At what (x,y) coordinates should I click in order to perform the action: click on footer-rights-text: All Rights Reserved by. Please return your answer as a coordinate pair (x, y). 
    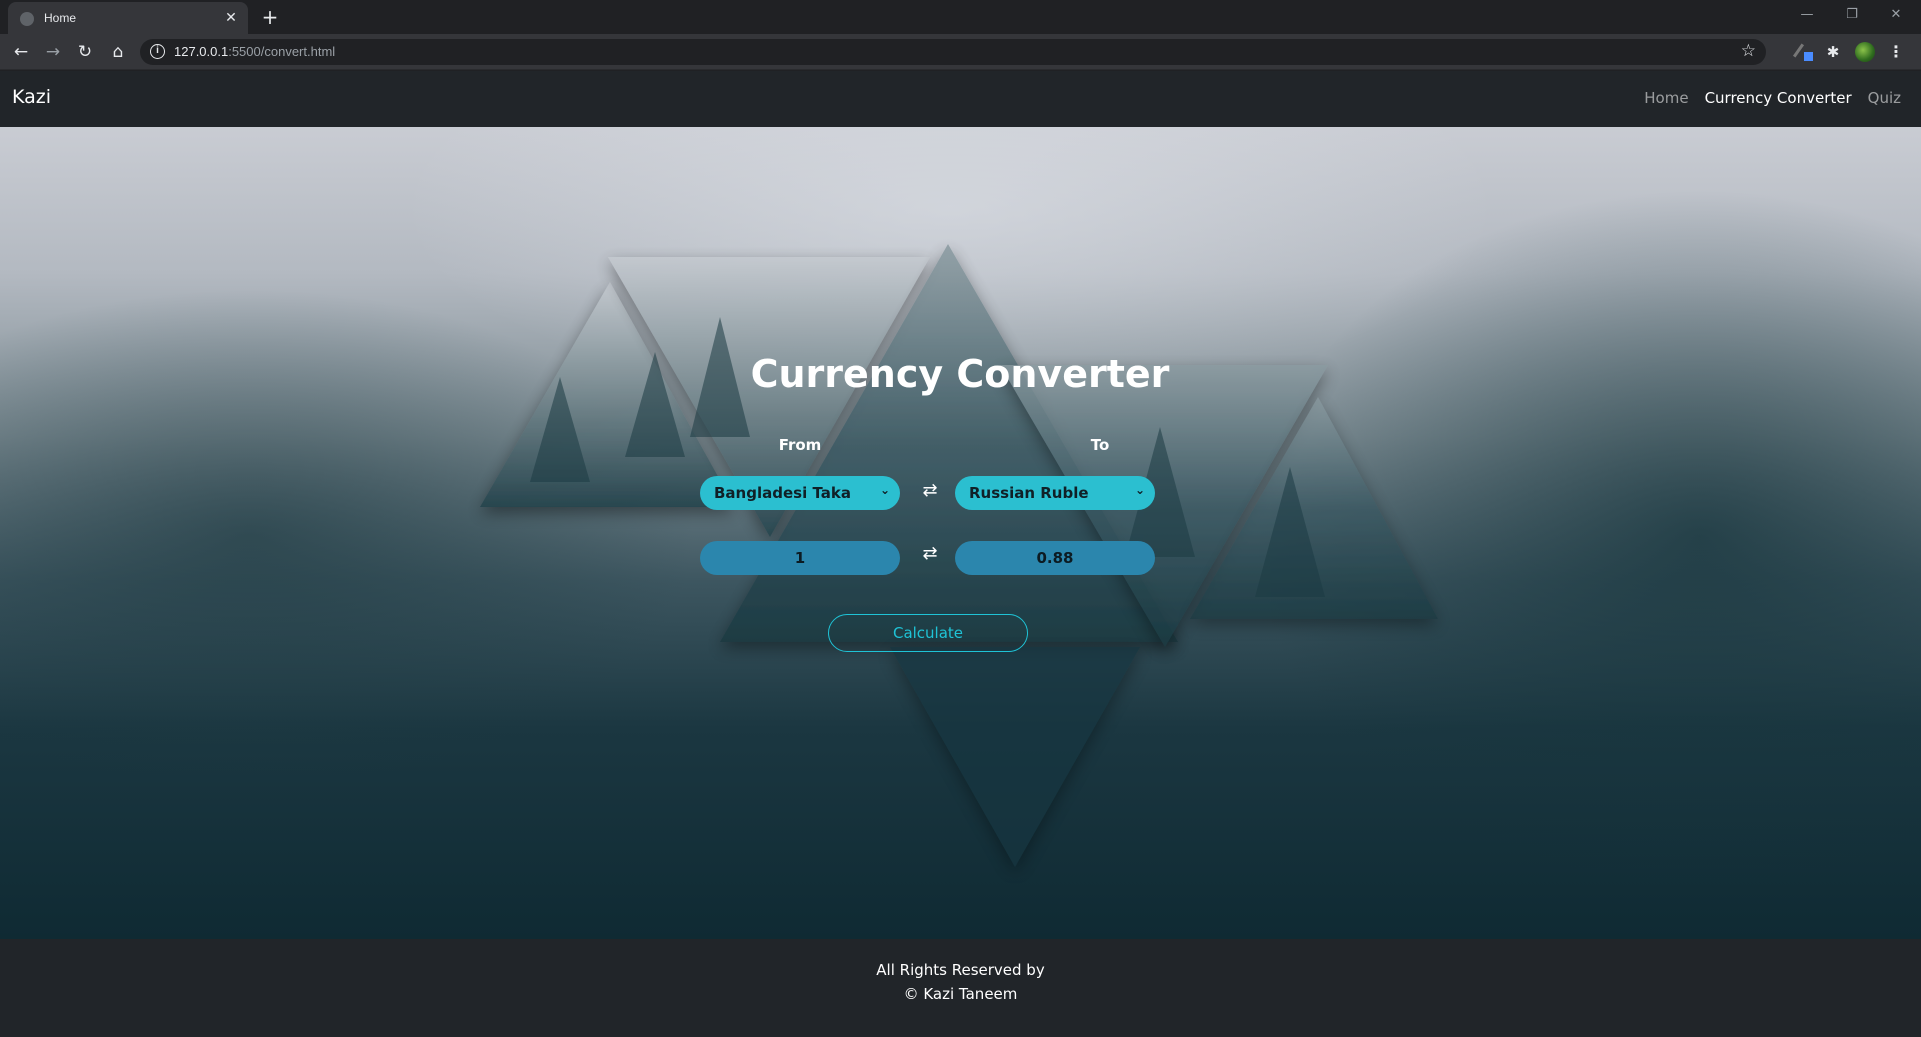
    Looking at the image, I should click on (960, 970).